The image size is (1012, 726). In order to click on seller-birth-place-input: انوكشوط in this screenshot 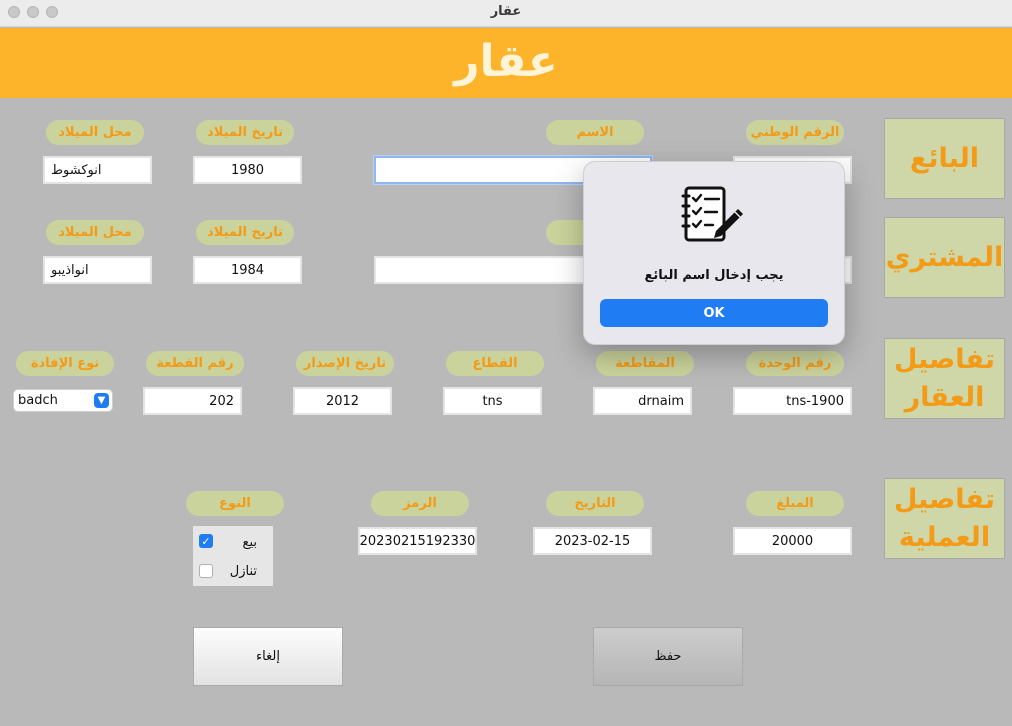, I will do `click(97, 170)`.